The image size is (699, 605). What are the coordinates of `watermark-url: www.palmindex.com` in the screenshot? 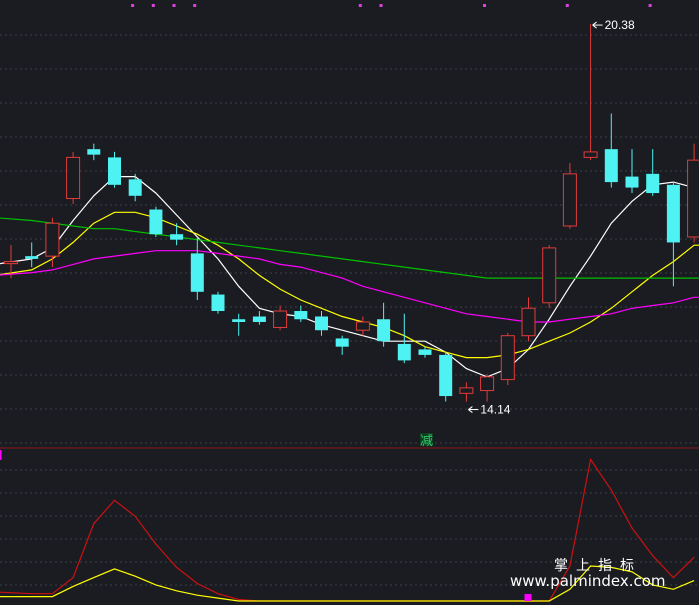 It's located at (588, 581).